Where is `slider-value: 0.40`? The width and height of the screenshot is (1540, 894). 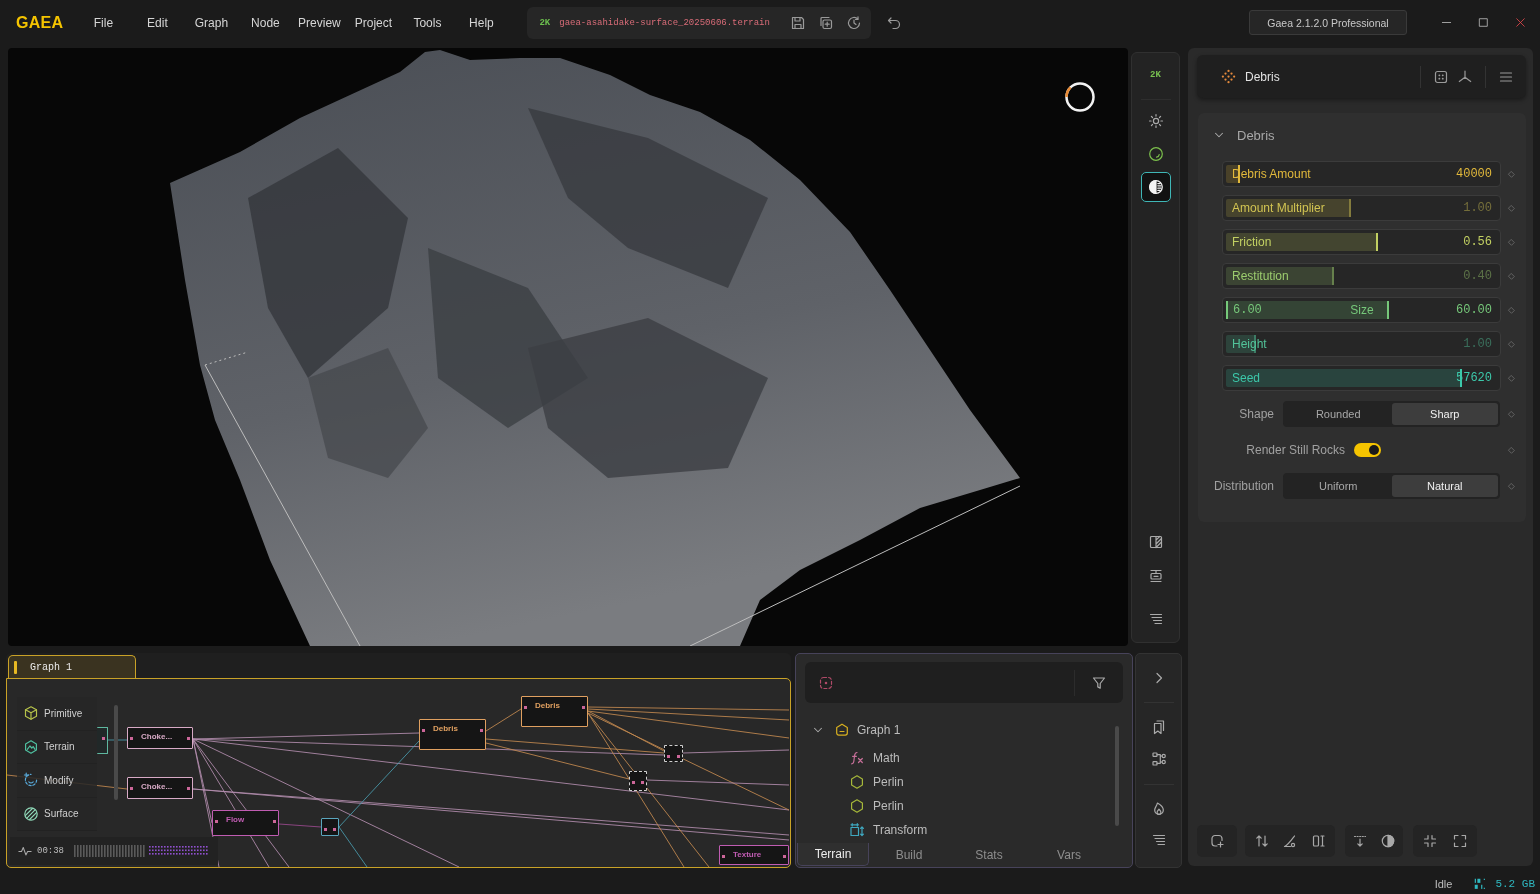 slider-value: 0.40 is located at coordinates (1477, 276).